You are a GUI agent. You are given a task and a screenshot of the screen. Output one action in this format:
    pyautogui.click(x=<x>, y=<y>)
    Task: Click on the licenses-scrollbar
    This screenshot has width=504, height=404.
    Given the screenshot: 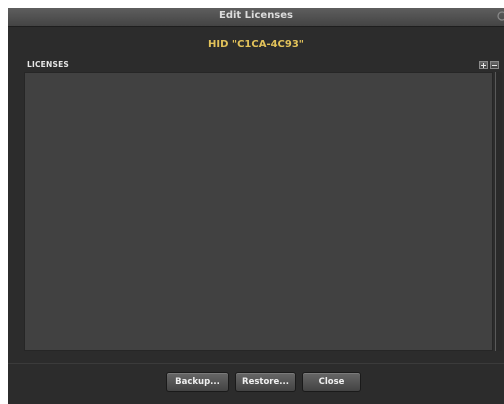 What is the action you would take?
    pyautogui.click(x=498, y=211)
    